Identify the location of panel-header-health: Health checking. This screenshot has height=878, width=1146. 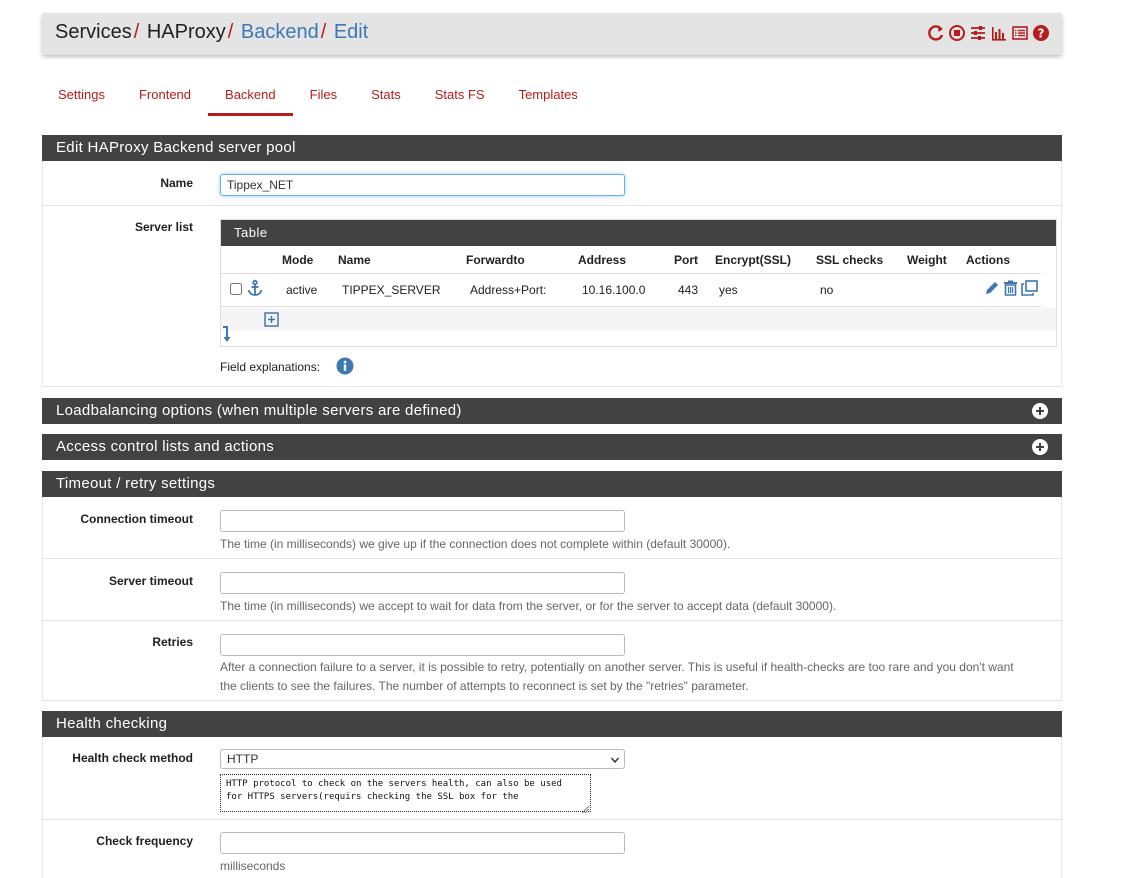
(552, 724).